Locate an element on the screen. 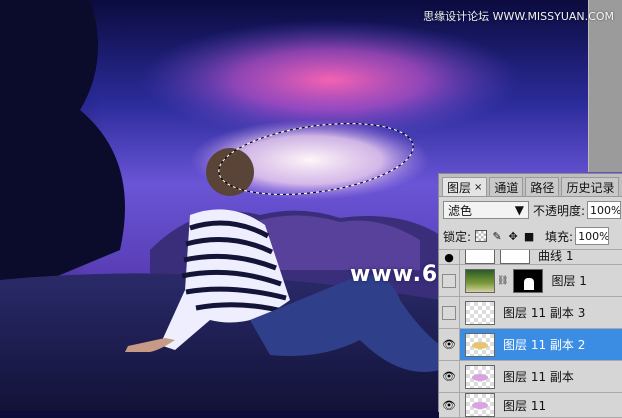 This screenshot has width=622, height=418. lock-move-icon: ✥ is located at coordinates (513, 236).